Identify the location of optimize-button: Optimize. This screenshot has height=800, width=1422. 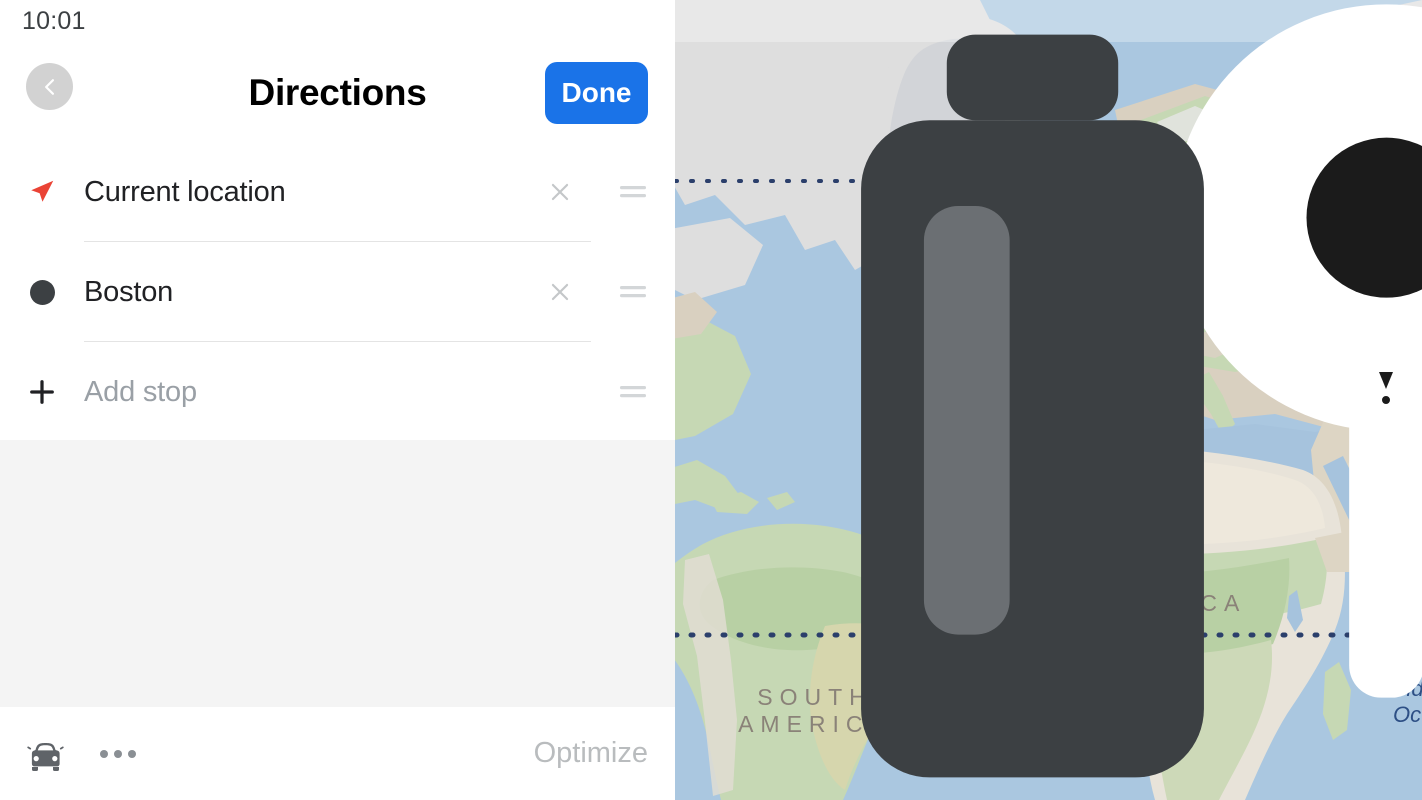
(591, 753).